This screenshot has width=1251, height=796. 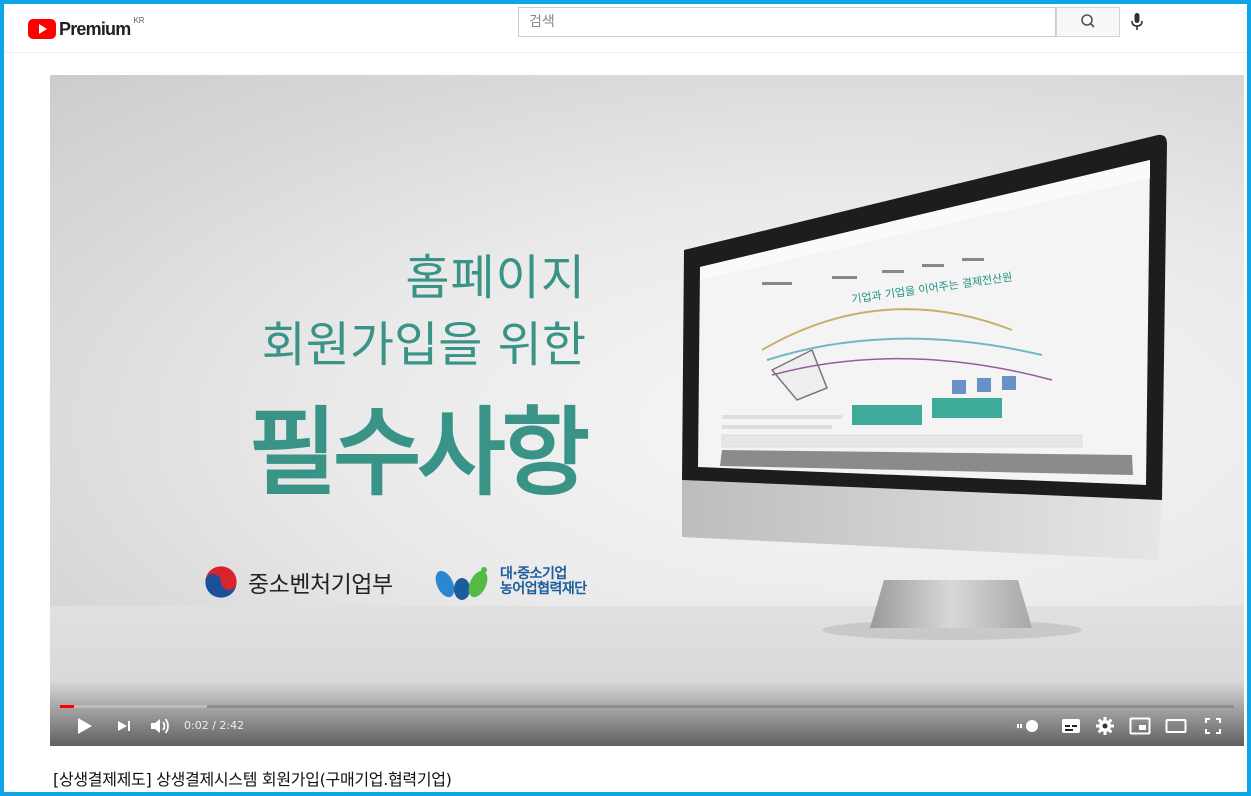 What do you see at coordinates (67, 706) in the screenshot?
I see `progress-played` at bounding box center [67, 706].